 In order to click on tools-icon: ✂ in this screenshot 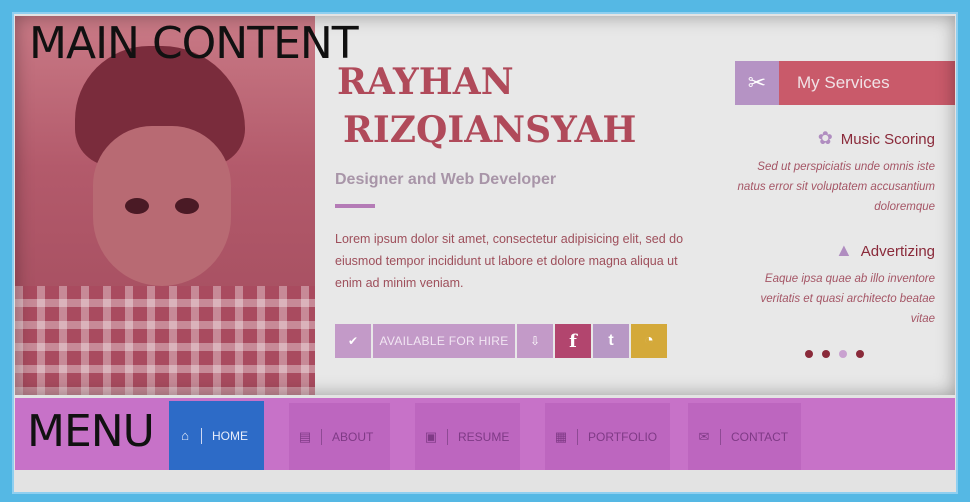, I will do `click(757, 83)`.